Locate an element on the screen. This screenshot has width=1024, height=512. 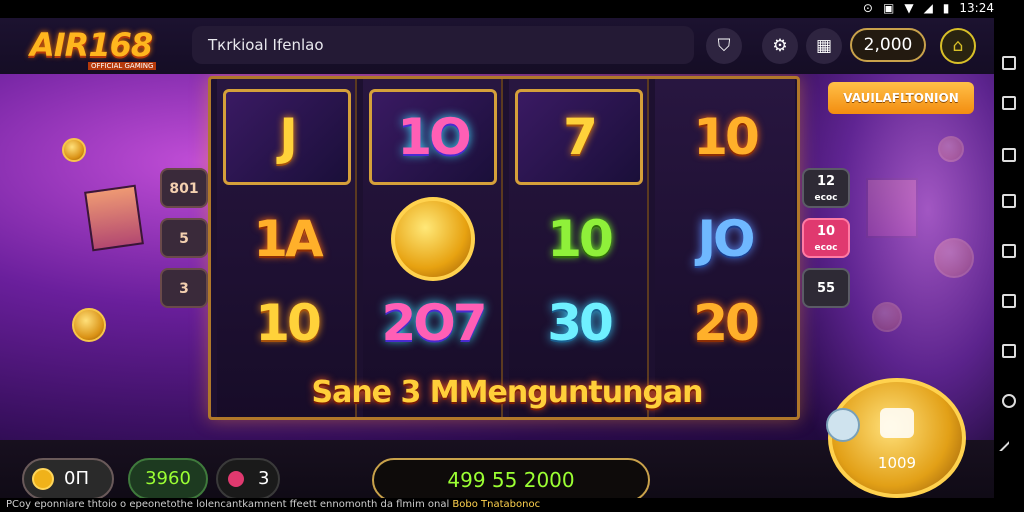
reel-2: 1O 2O7 is located at coordinates (433, 248).